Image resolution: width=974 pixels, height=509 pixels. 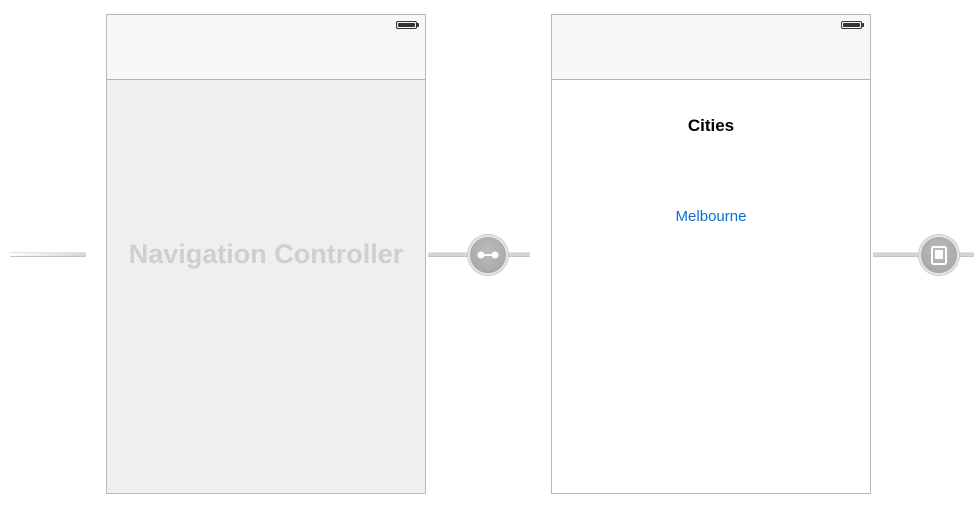 I want to click on show-segue-button, so click(x=939, y=255).